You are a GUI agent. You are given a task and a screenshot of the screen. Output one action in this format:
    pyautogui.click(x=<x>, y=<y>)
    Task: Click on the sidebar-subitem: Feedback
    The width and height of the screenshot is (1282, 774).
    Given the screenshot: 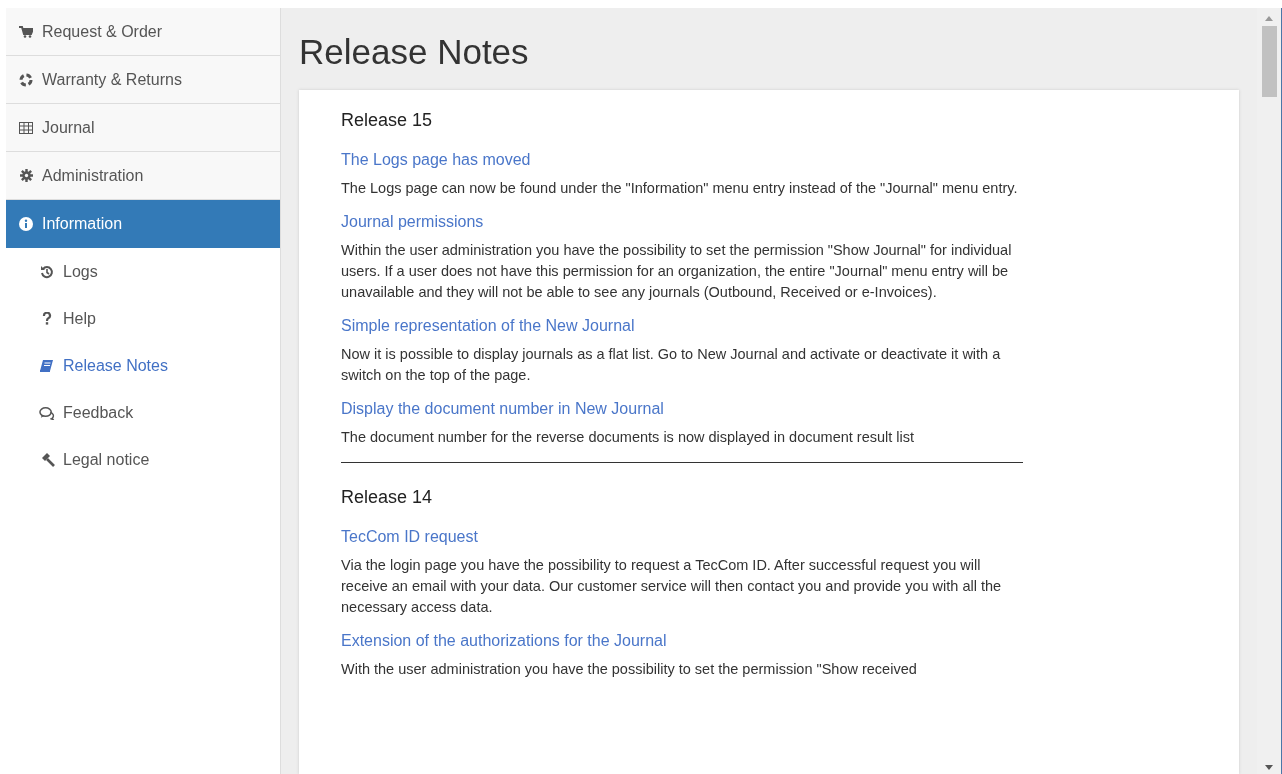 What is the action you would take?
    pyautogui.click(x=143, y=412)
    